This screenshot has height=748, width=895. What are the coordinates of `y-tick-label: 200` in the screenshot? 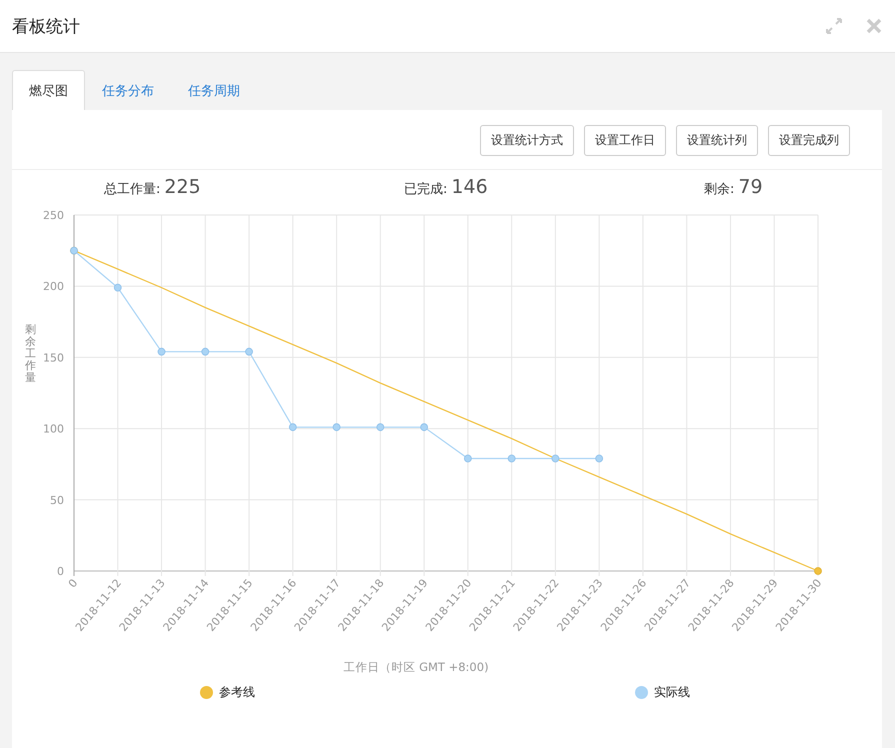 It's located at (53, 287).